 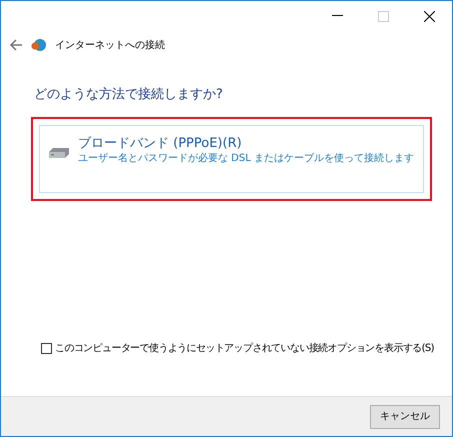 I want to click on cancel-button: キャンセル, so click(x=405, y=416).